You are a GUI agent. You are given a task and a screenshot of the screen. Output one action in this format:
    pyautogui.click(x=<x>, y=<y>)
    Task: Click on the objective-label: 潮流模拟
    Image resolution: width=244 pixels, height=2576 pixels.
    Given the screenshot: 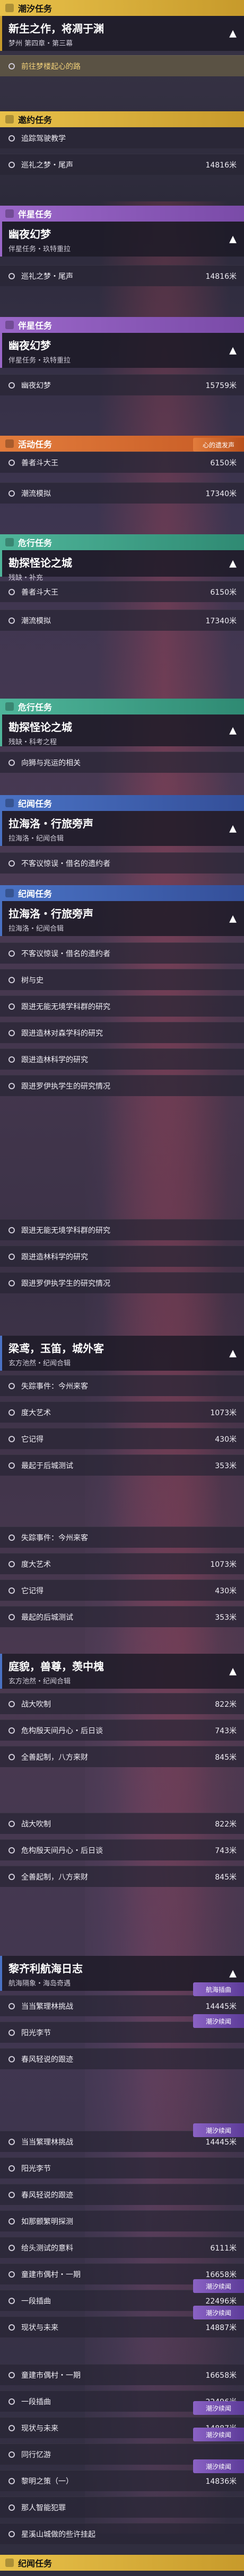 What is the action you would take?
    pyautogui.click(x=36, y=620)
    